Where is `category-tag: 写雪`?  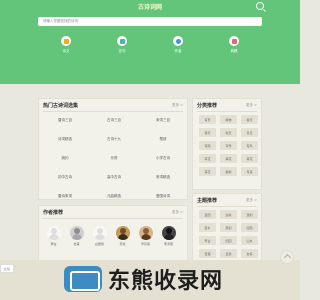 category-tag: 写雪 is located at coordinates (228, 145).